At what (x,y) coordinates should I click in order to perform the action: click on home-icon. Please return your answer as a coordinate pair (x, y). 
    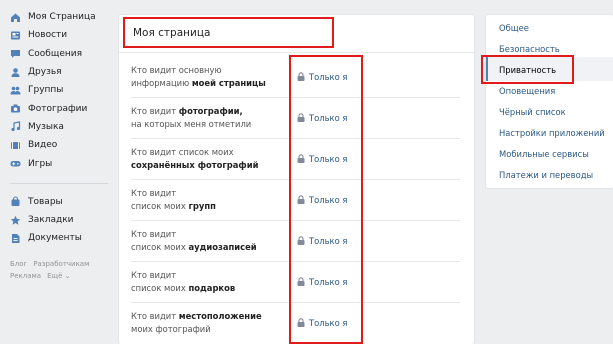
    Looking at the image, I should click on (15, 17).